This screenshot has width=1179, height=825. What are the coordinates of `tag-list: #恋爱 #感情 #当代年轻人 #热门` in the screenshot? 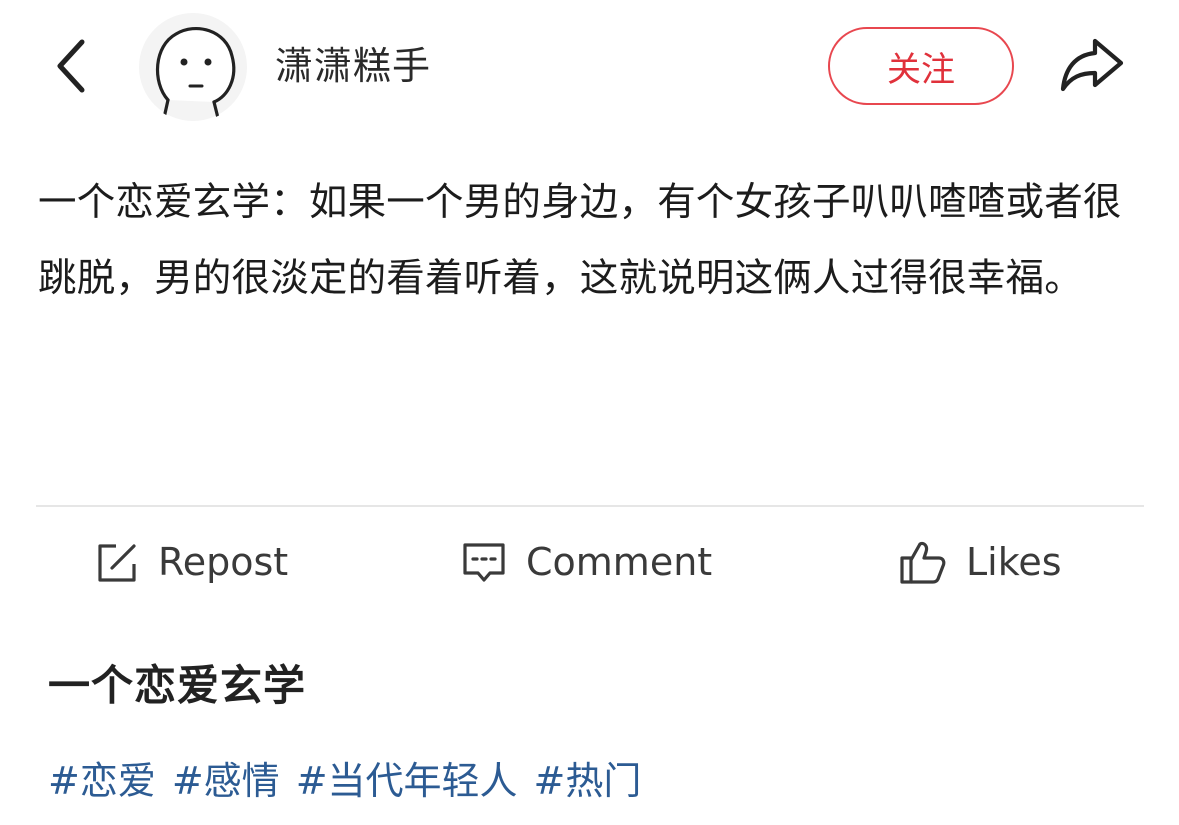 It's located at (352, 777).